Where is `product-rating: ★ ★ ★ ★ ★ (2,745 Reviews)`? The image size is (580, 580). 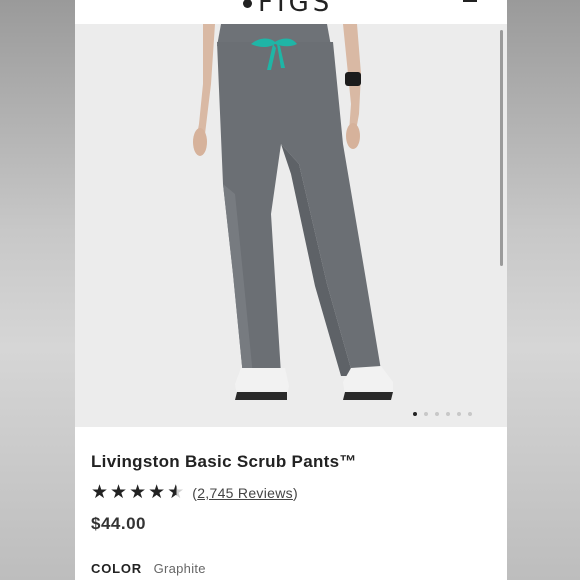 product-rating: ★ ★ ★ ★ ★ (2,745 Reviews) is located at coordinates (194, 493).